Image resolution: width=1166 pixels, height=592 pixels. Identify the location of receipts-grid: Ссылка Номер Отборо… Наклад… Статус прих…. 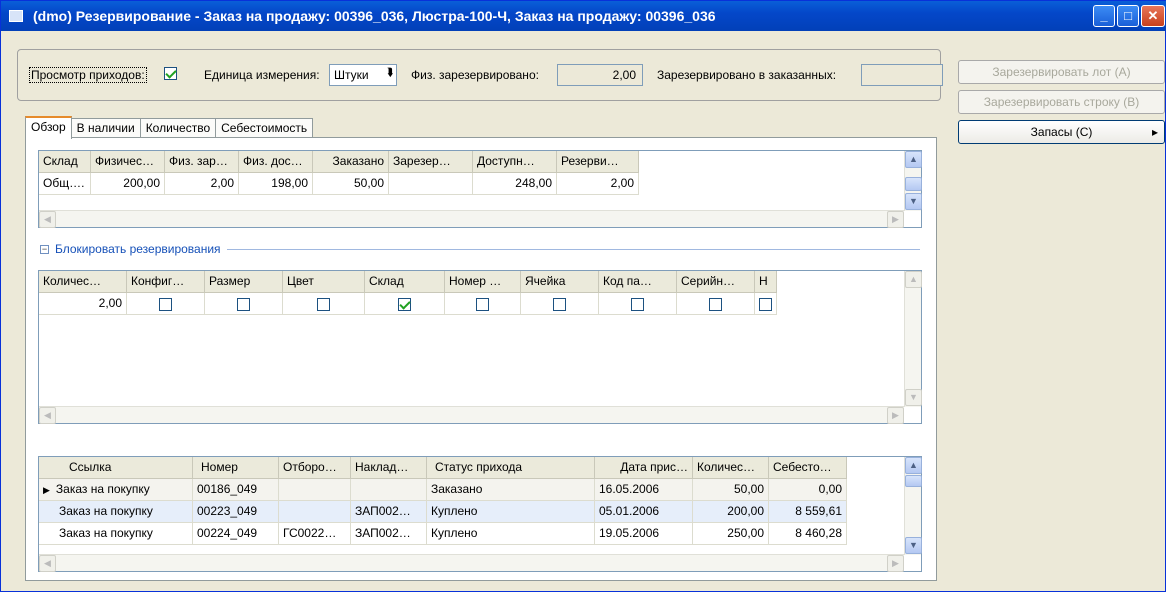
(480, 514).